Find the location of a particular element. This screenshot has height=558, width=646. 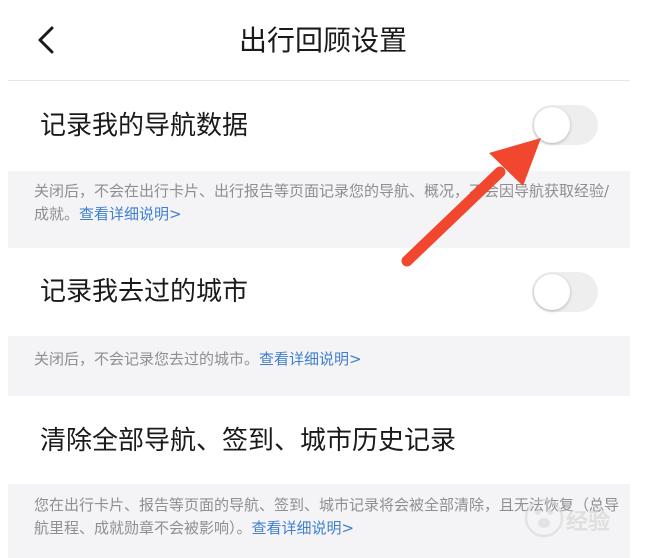

note-description: 关闭后，不会记录您去过的城市。 is located at coordinates (147, 359).